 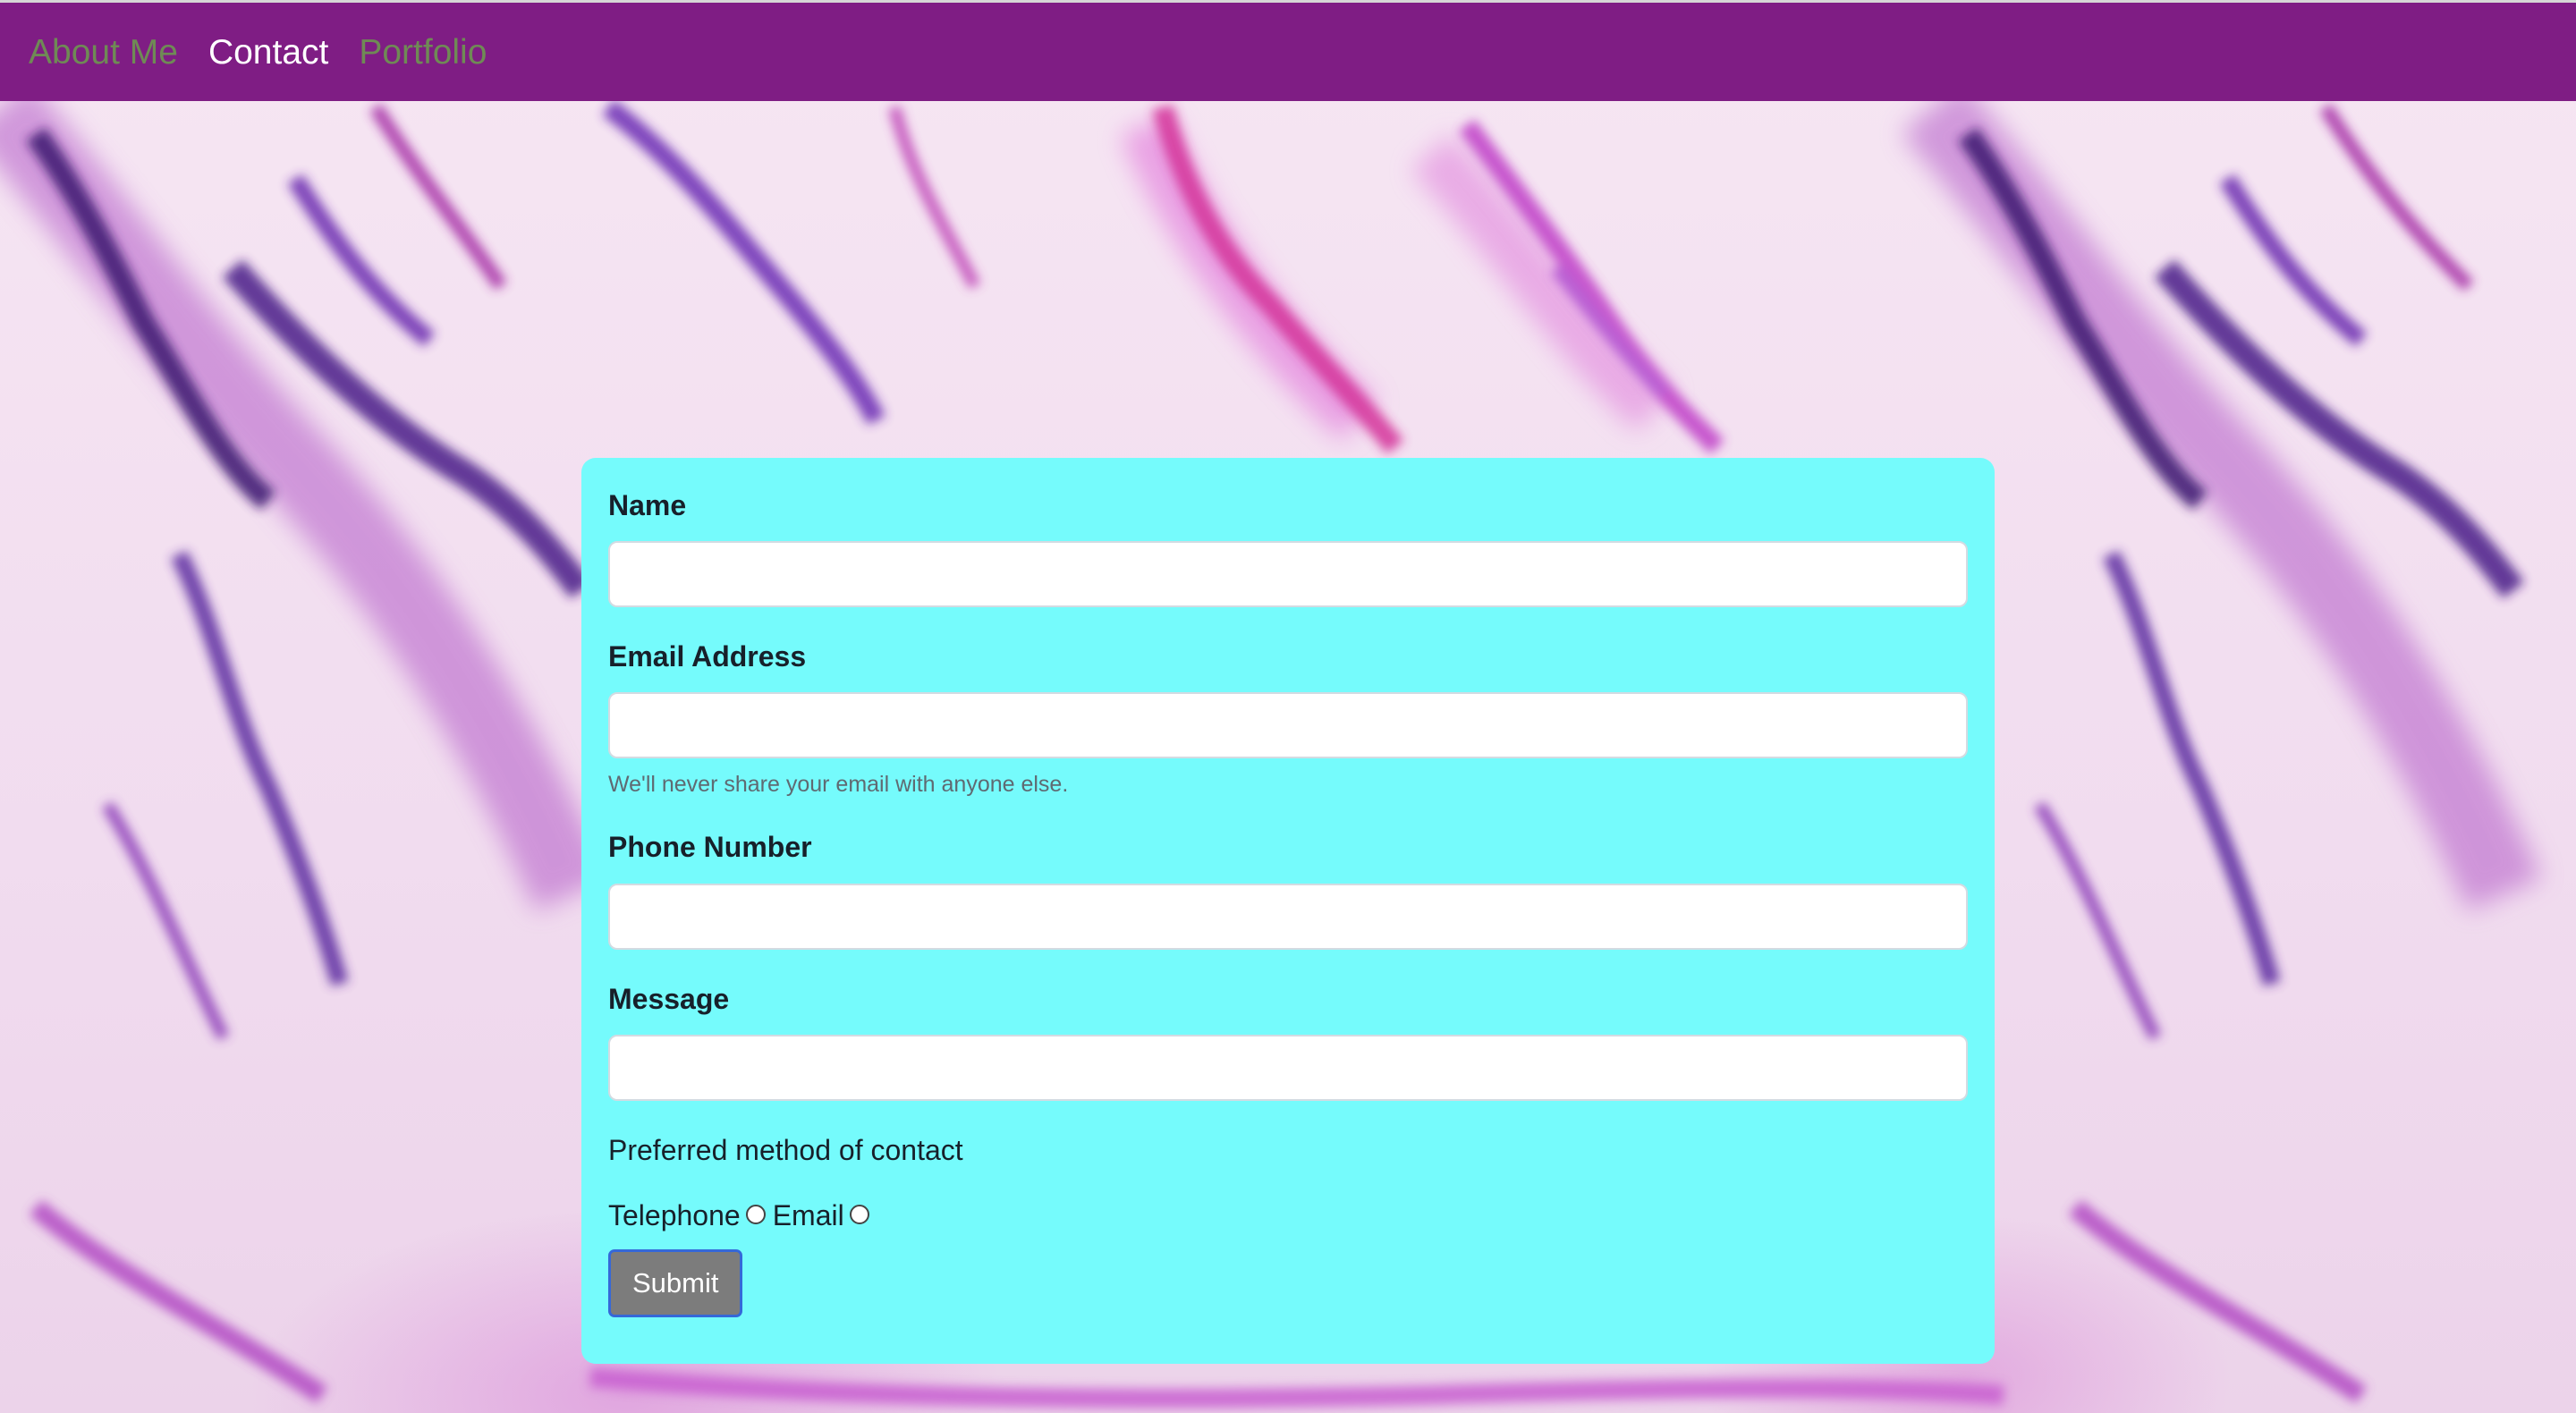 I want to click on contact-method-title: Preferred method of contact, so click(x=785, y=1149).